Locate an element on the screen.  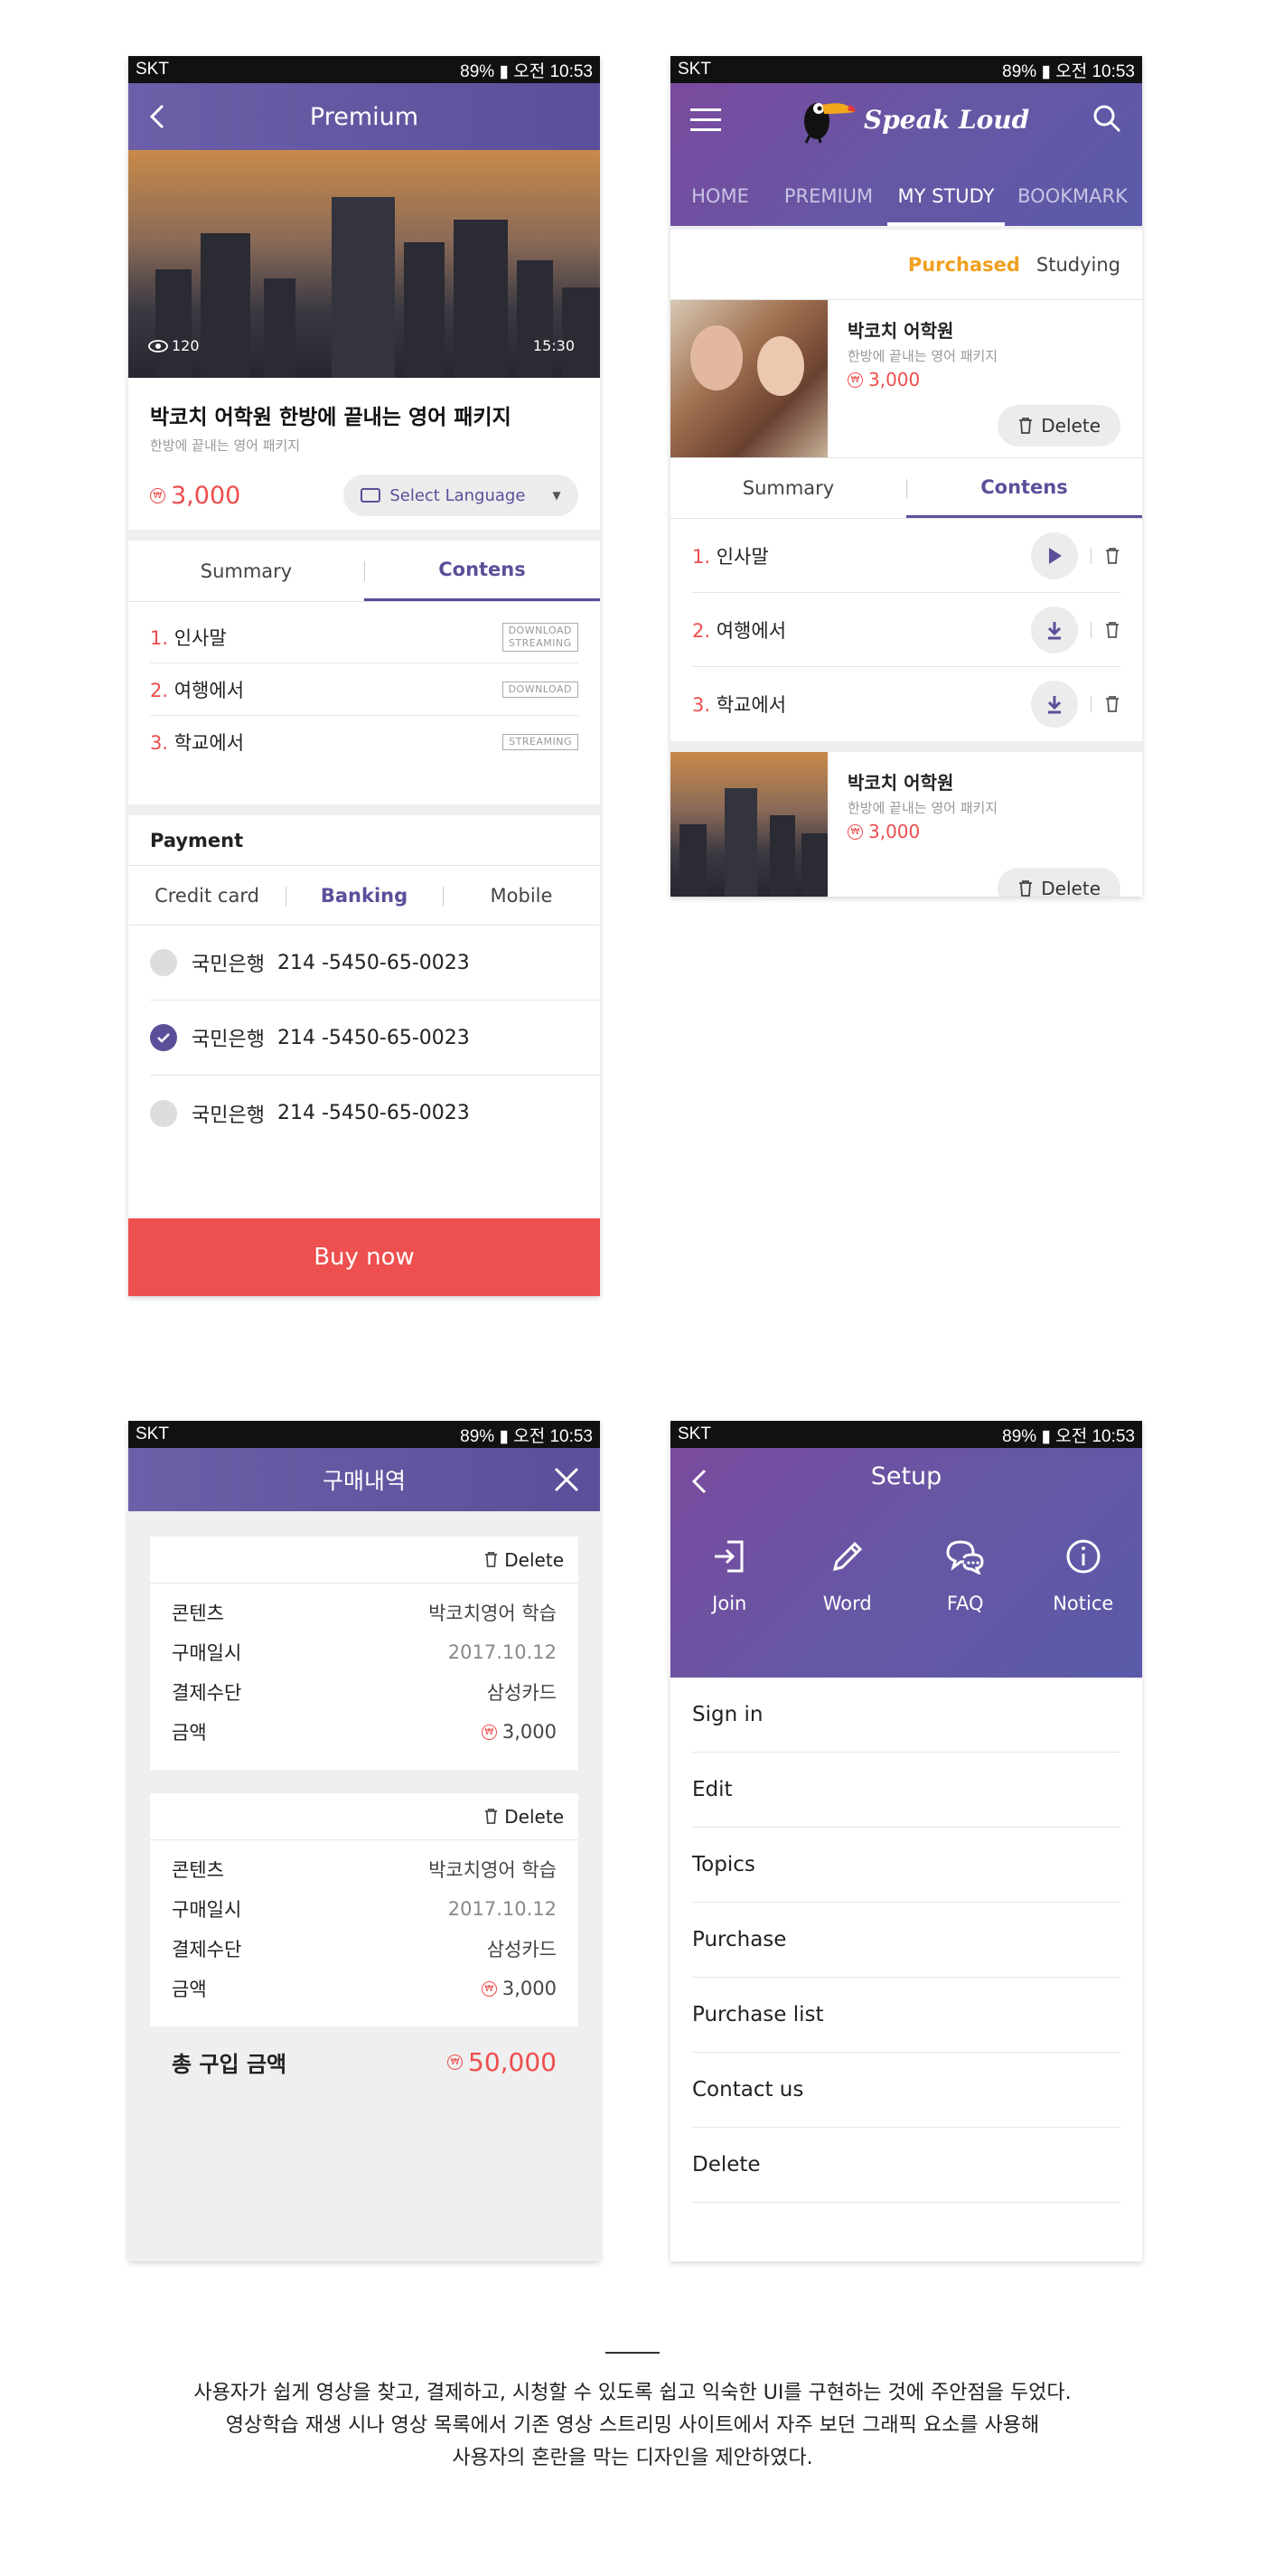
card-price: ₩3,000 is located at coordinates (986, 379).